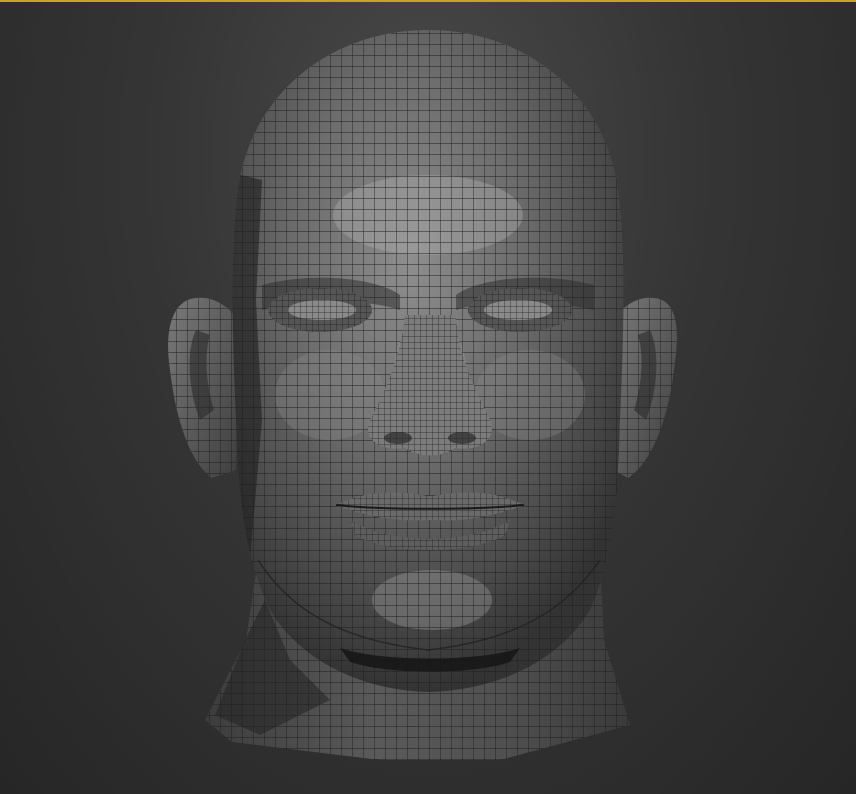  Describe the element at coordinates (520, 310) in the screenshot. I see `right-eye-mesh` at that location.